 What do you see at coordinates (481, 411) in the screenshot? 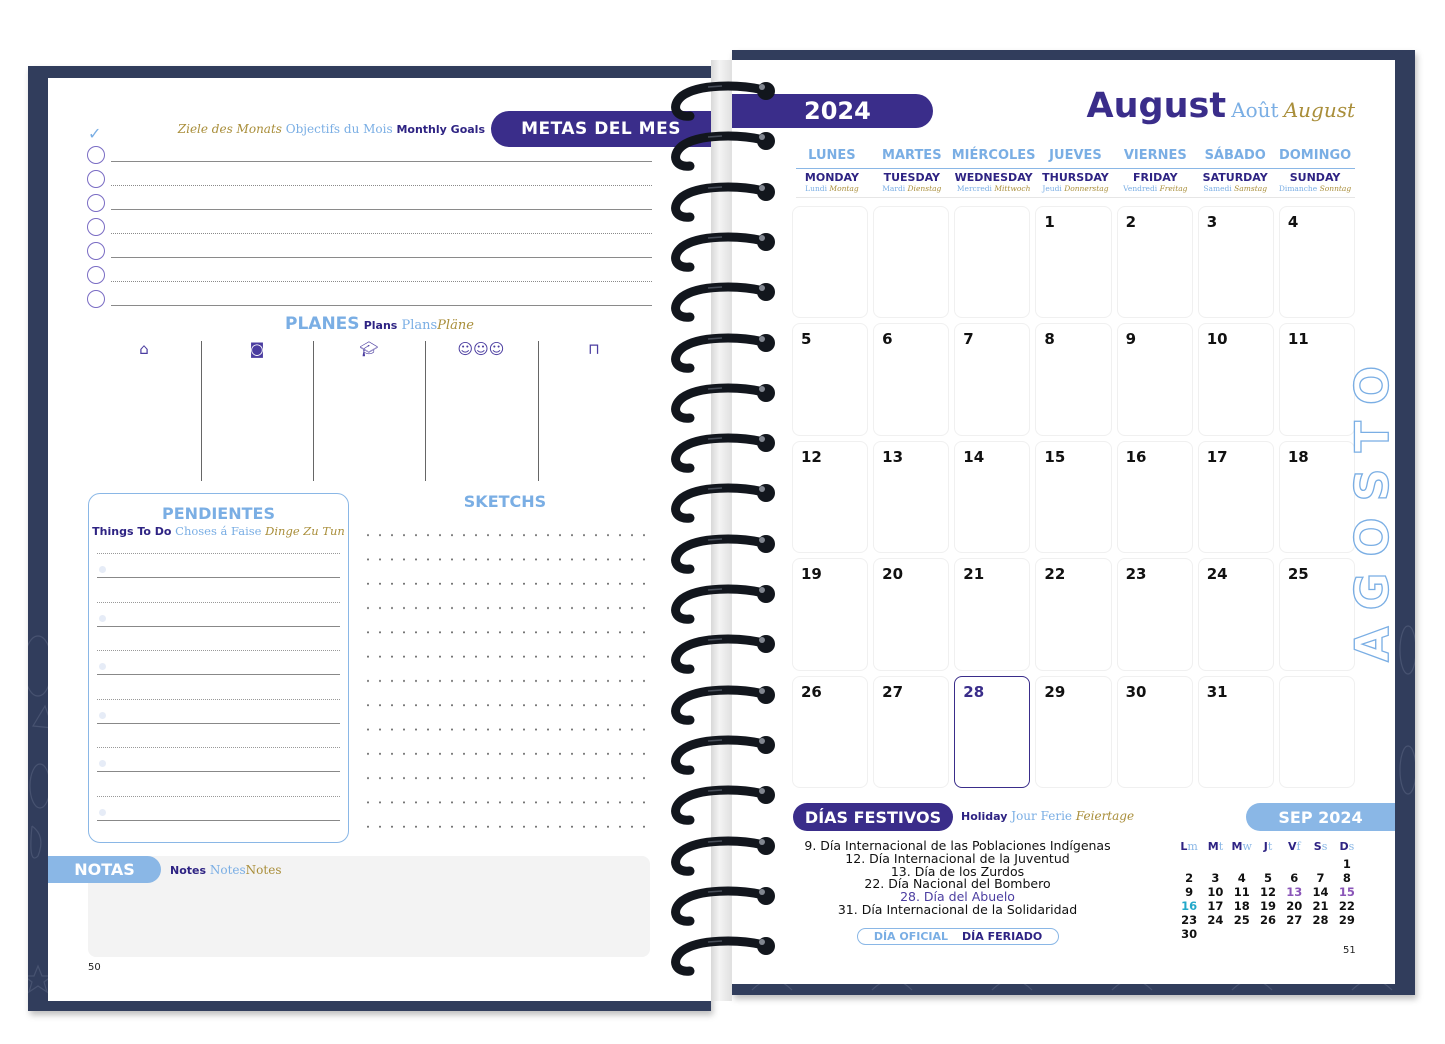
I see `plan-column: ☺☺☺` at bounding box center [481, 411].